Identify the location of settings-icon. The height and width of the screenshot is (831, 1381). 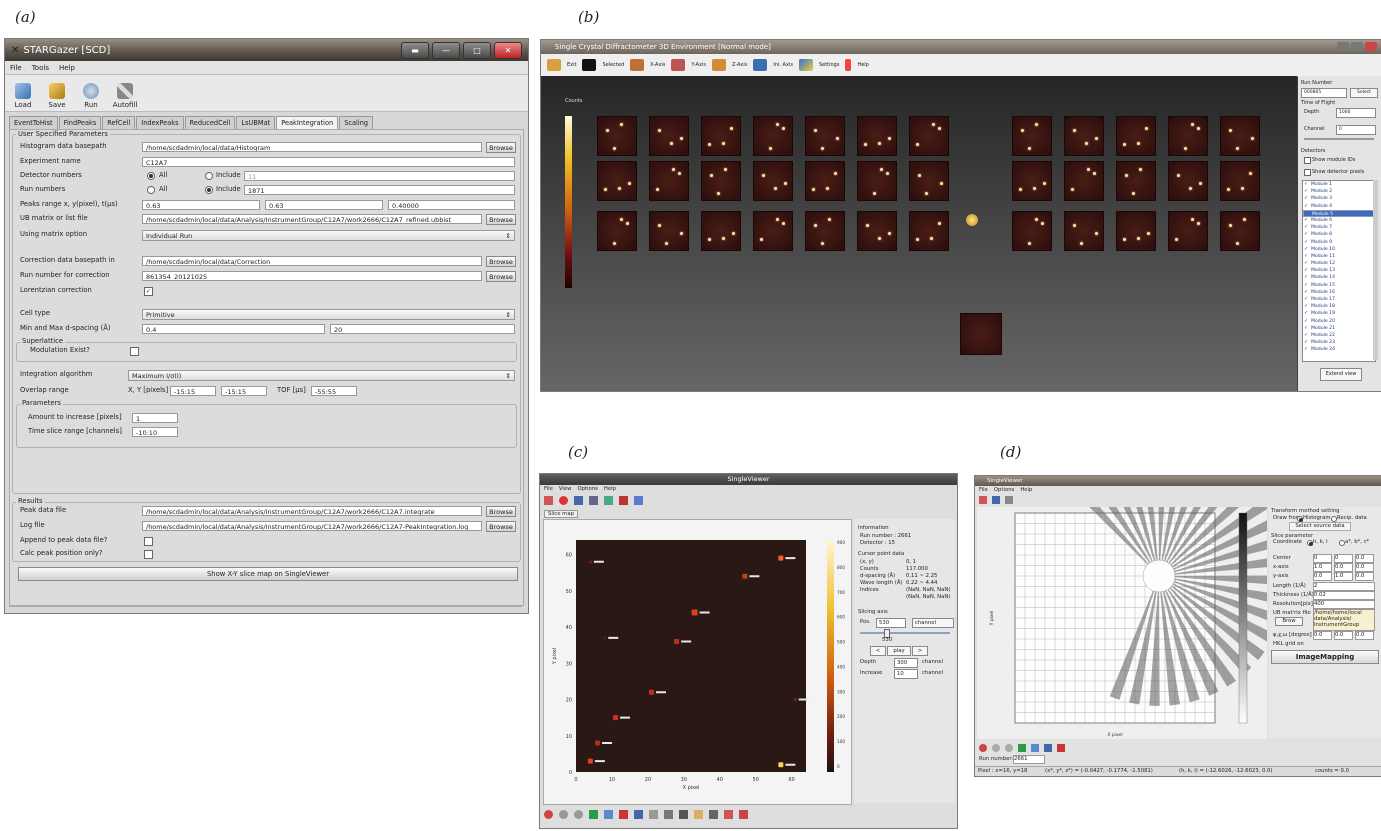
(805, 65).